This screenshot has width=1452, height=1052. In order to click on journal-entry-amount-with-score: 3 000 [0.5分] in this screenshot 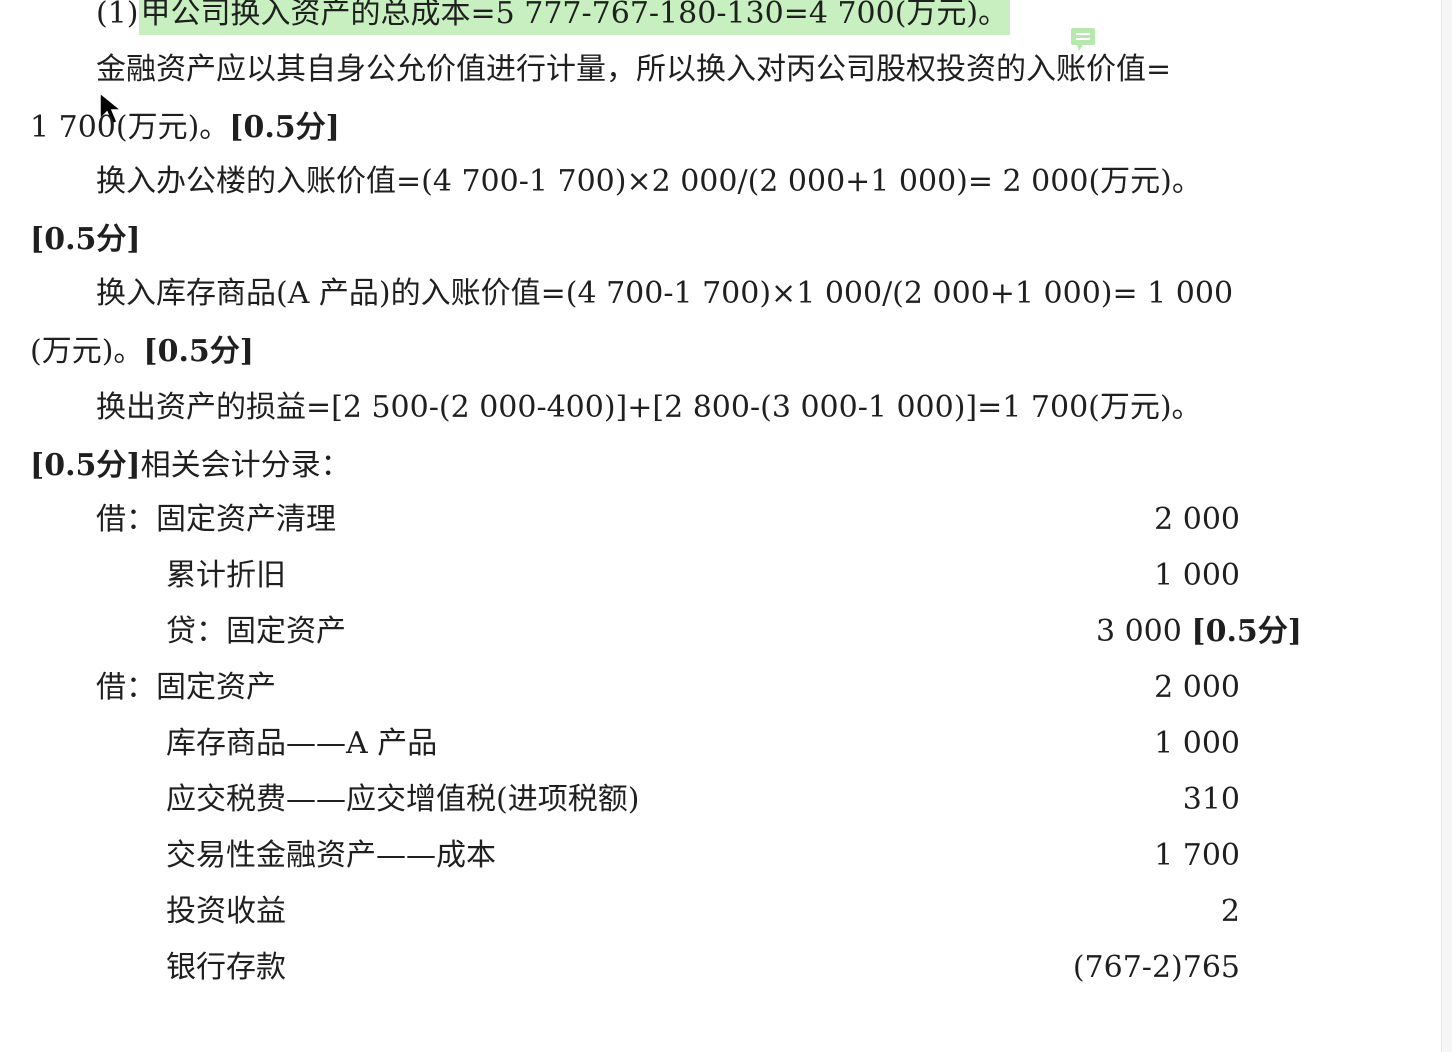, I will do `click(1199, 632)`.